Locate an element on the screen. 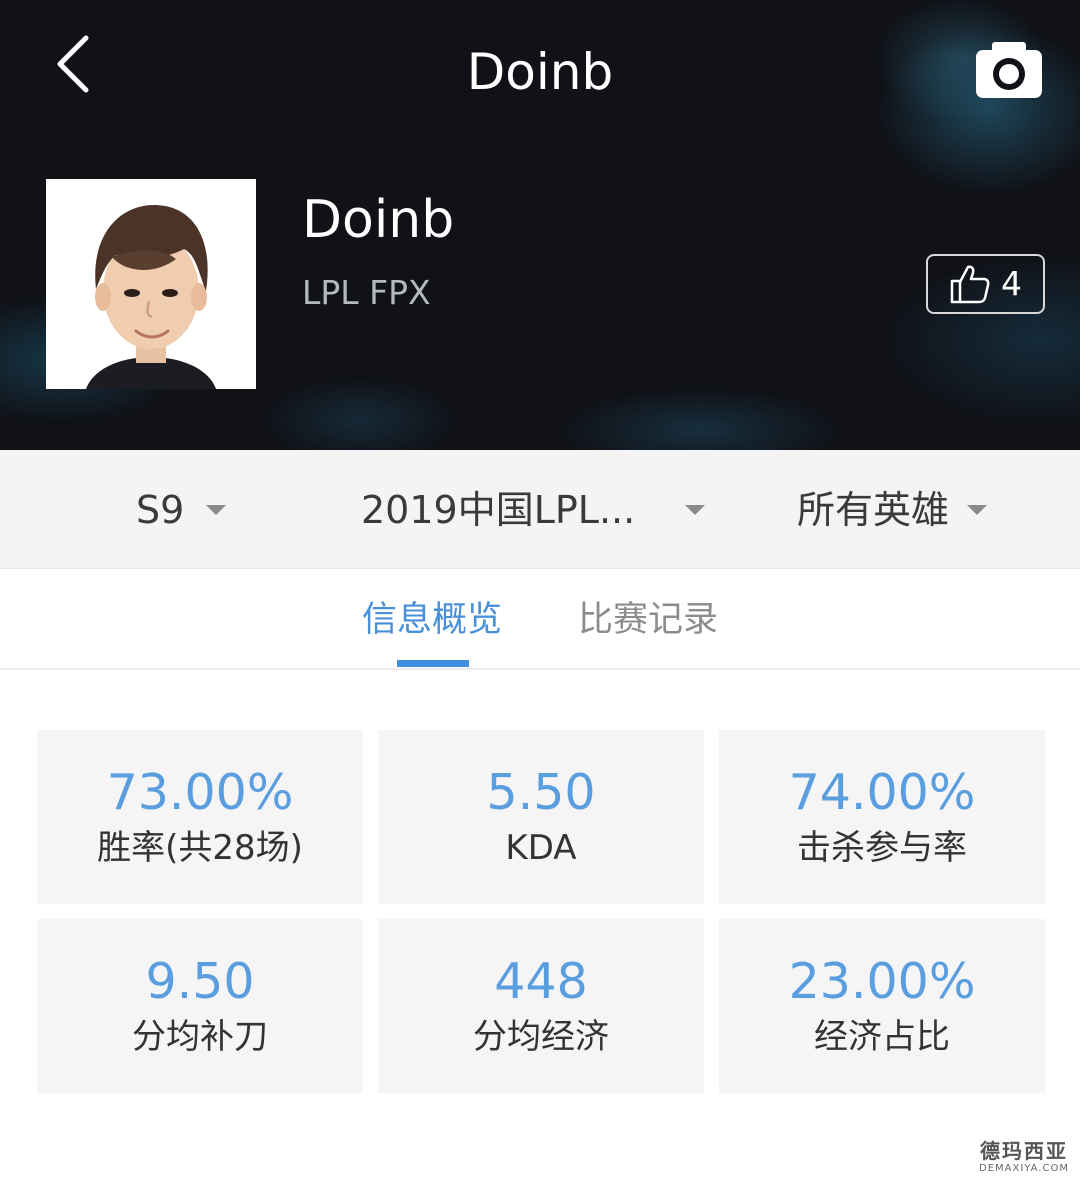 Image resolution: width=1080 pixels, height=1182 pixels. stat-label: 分均补刀 is located at coordinates (200, 1037).